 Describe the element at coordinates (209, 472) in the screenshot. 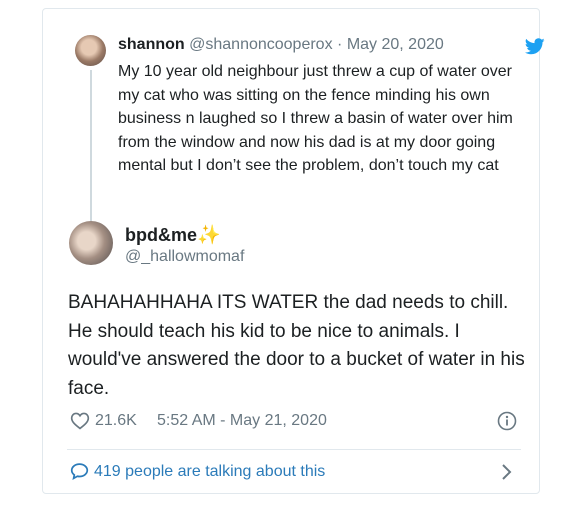

I see `talking-about-text: 419 people are talking about this` at that location.